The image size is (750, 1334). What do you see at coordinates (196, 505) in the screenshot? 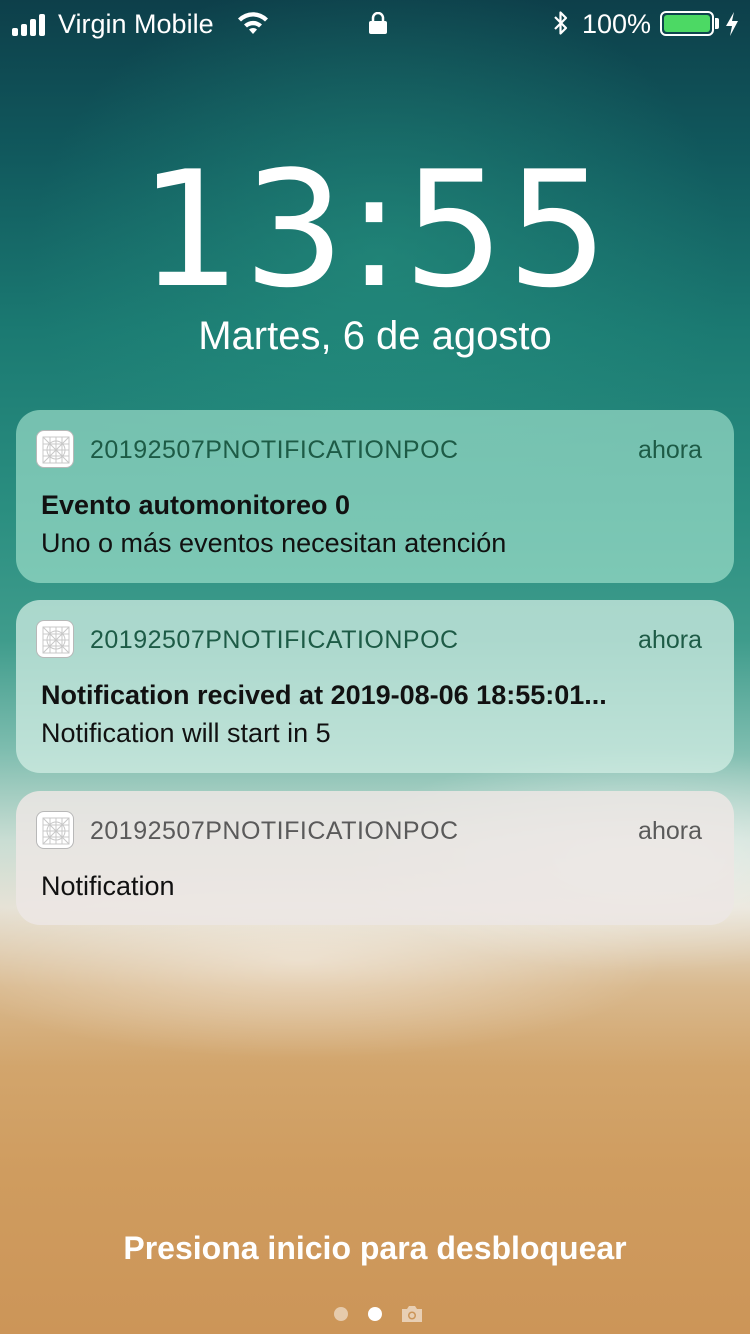
I see `notification-title: Evento automonitoreo 0` at bounding box center [196, 505].